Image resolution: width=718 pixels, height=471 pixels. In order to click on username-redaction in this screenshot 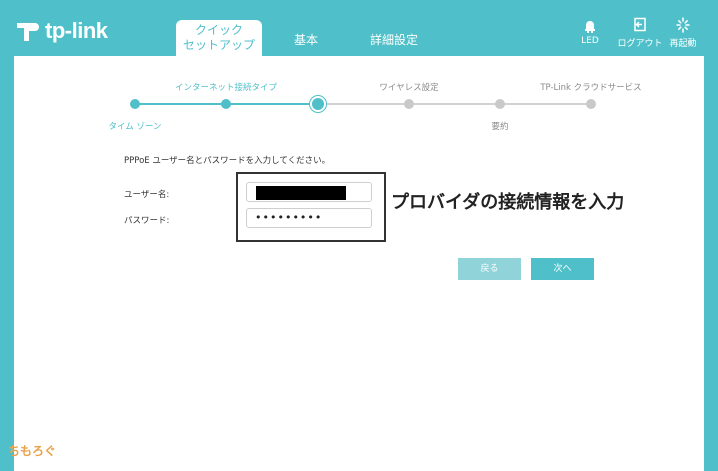, I will do `click(301, 193)`.